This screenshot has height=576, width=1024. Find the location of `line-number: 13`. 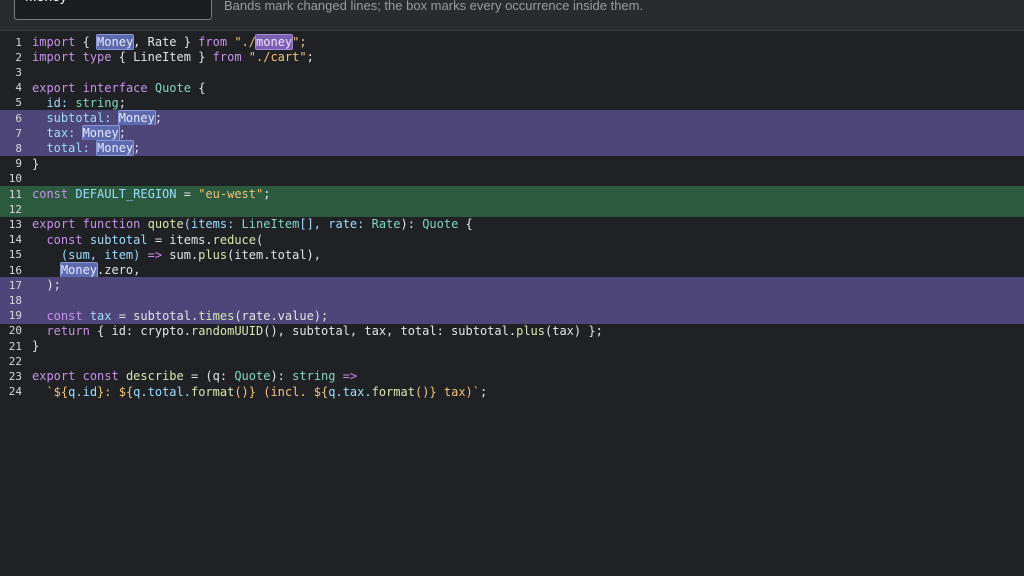

line-number: 13 is located at coordinates (15, 224).